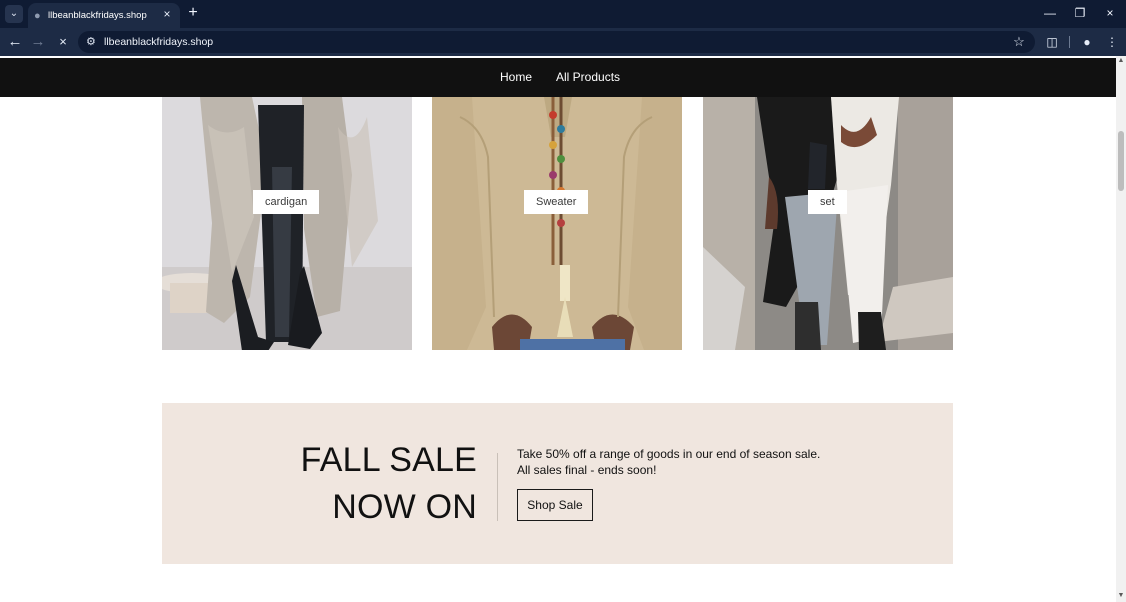  What do you see at coordinates (555, 505) in the screenshot?
I see `shop-sale-button: Shop Sale` at bounding box center [555, 505].